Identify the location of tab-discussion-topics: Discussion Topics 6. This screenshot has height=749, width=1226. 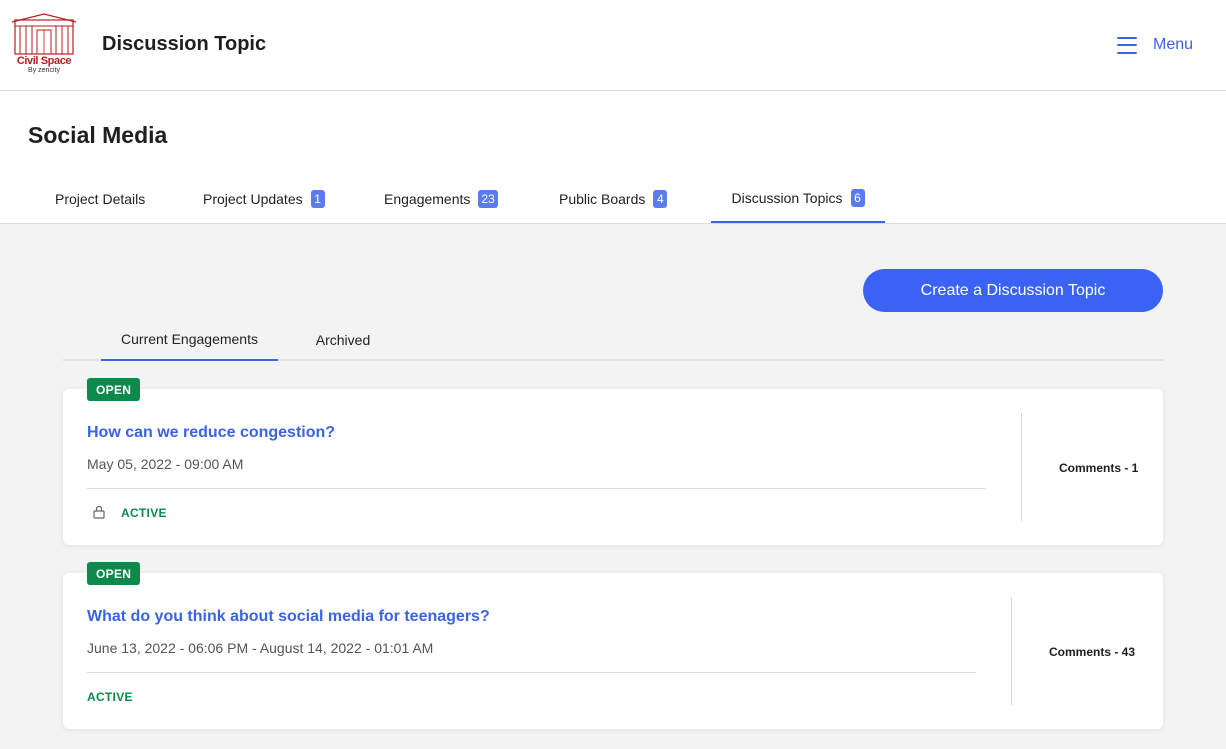
(798, 198).